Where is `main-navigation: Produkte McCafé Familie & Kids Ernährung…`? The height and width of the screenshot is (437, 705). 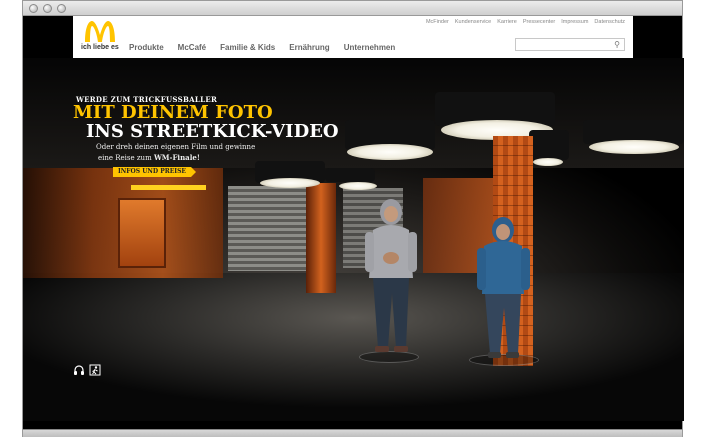
main-navigation: Produkte McCafé Familie & Kids Ernährung… is located at coordinates (262, 47).